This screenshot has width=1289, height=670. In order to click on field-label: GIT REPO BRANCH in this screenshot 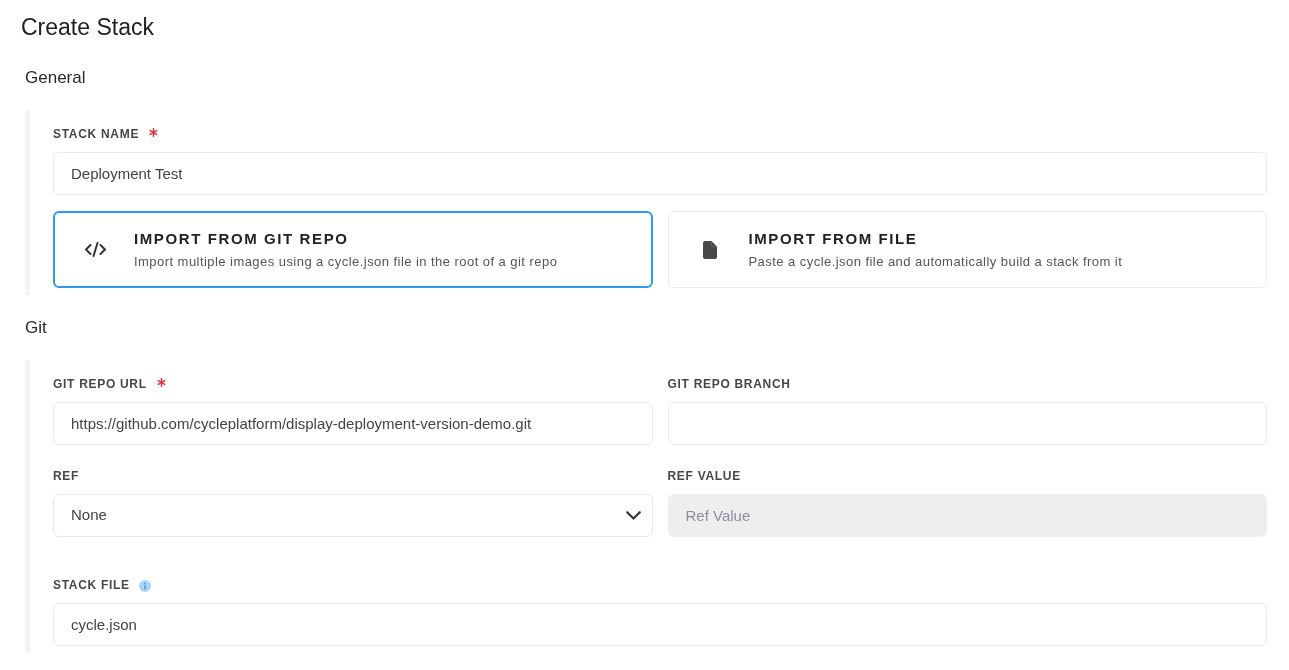, I will do `click(729, 384)`.